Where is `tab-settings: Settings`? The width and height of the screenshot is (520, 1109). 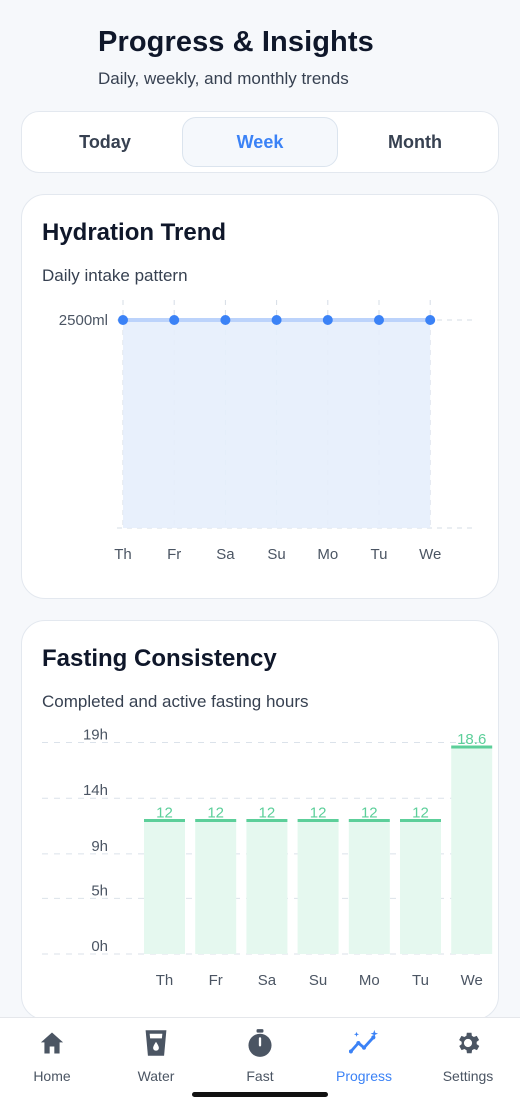 tab-settings: Settings is located at coordinates (468, 1063).